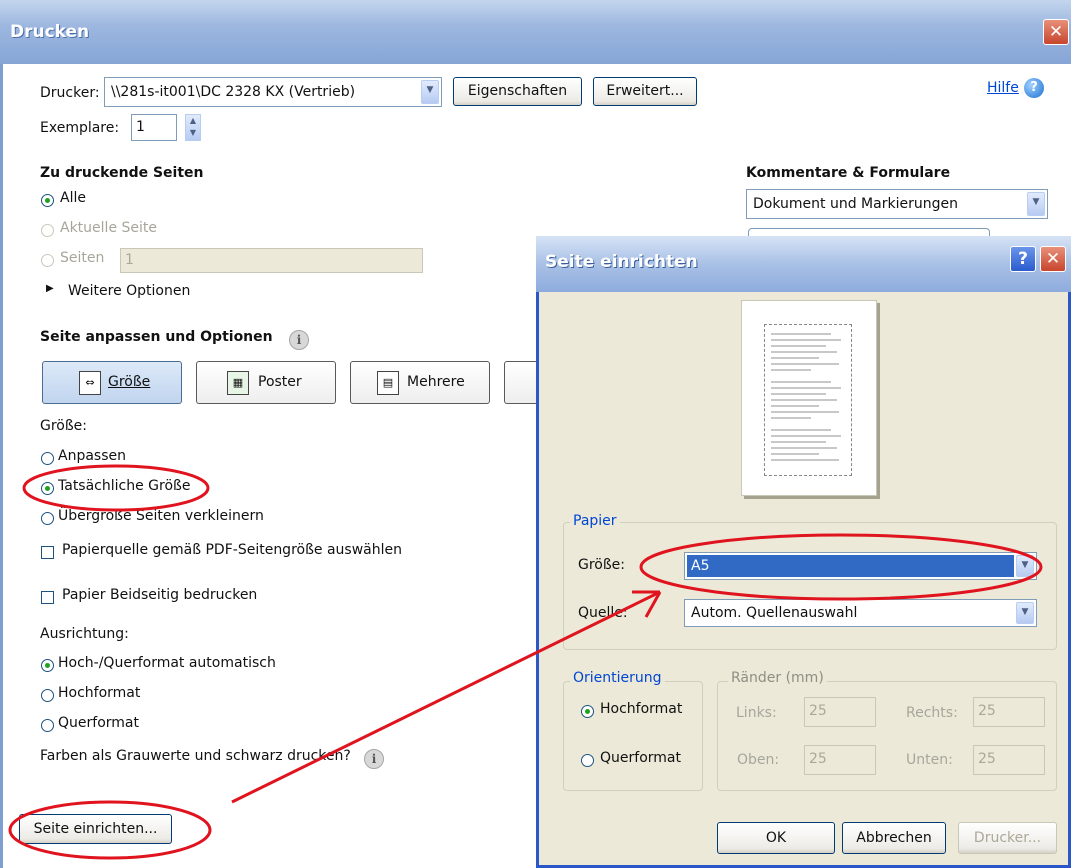  What do you see at coordinates (110, 830) in the screenshot?
I see `annotation-circle-page-setup` at bounding box center [110, 830].